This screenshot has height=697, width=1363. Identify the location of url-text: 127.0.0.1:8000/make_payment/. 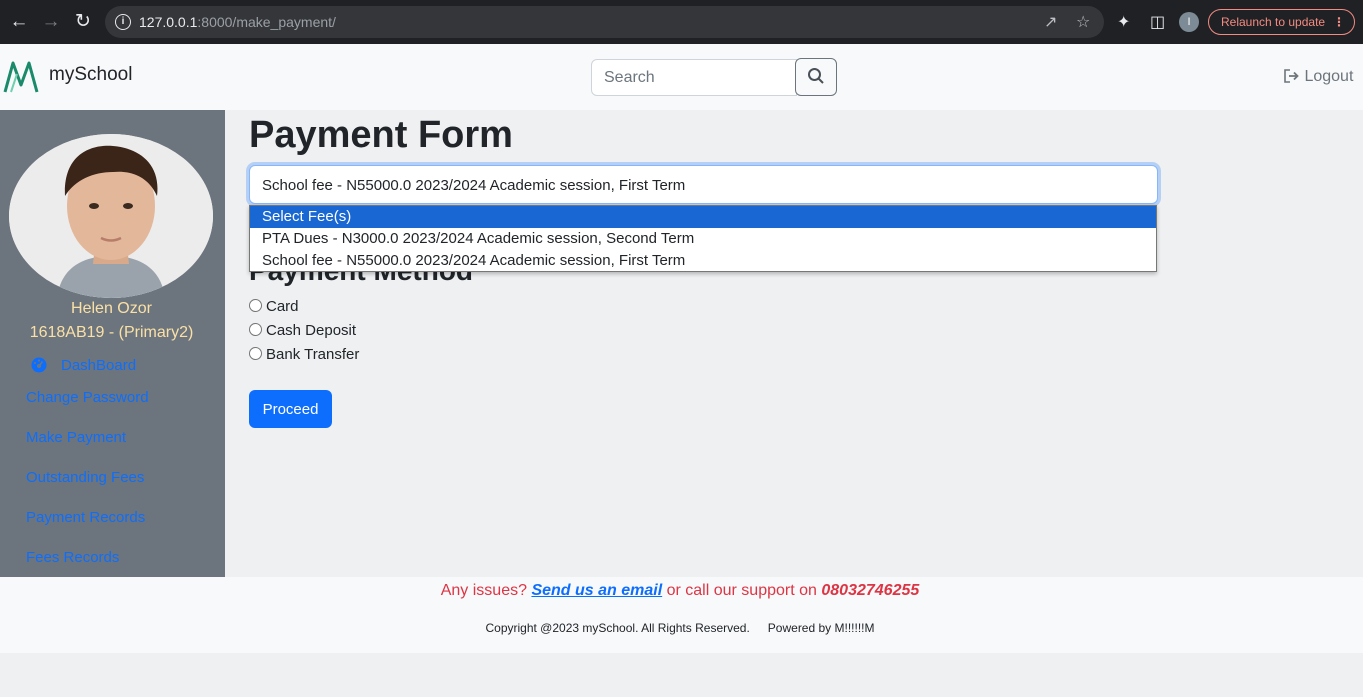
(237, 22).